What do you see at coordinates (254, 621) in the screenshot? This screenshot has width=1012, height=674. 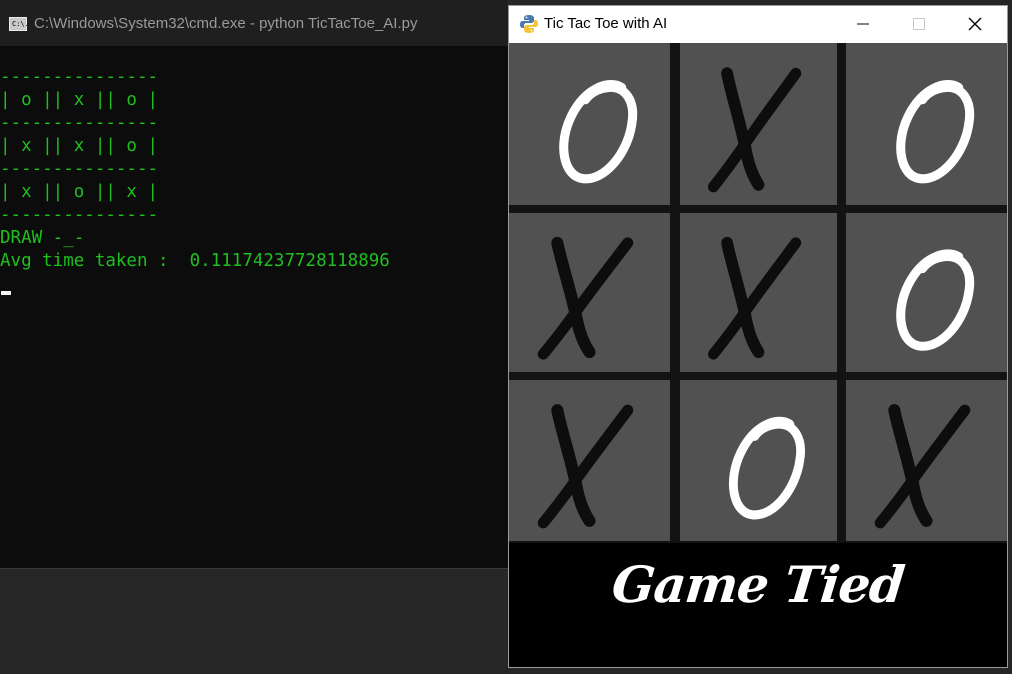 I see `taskbar-area` at bounding box center [254, 621].